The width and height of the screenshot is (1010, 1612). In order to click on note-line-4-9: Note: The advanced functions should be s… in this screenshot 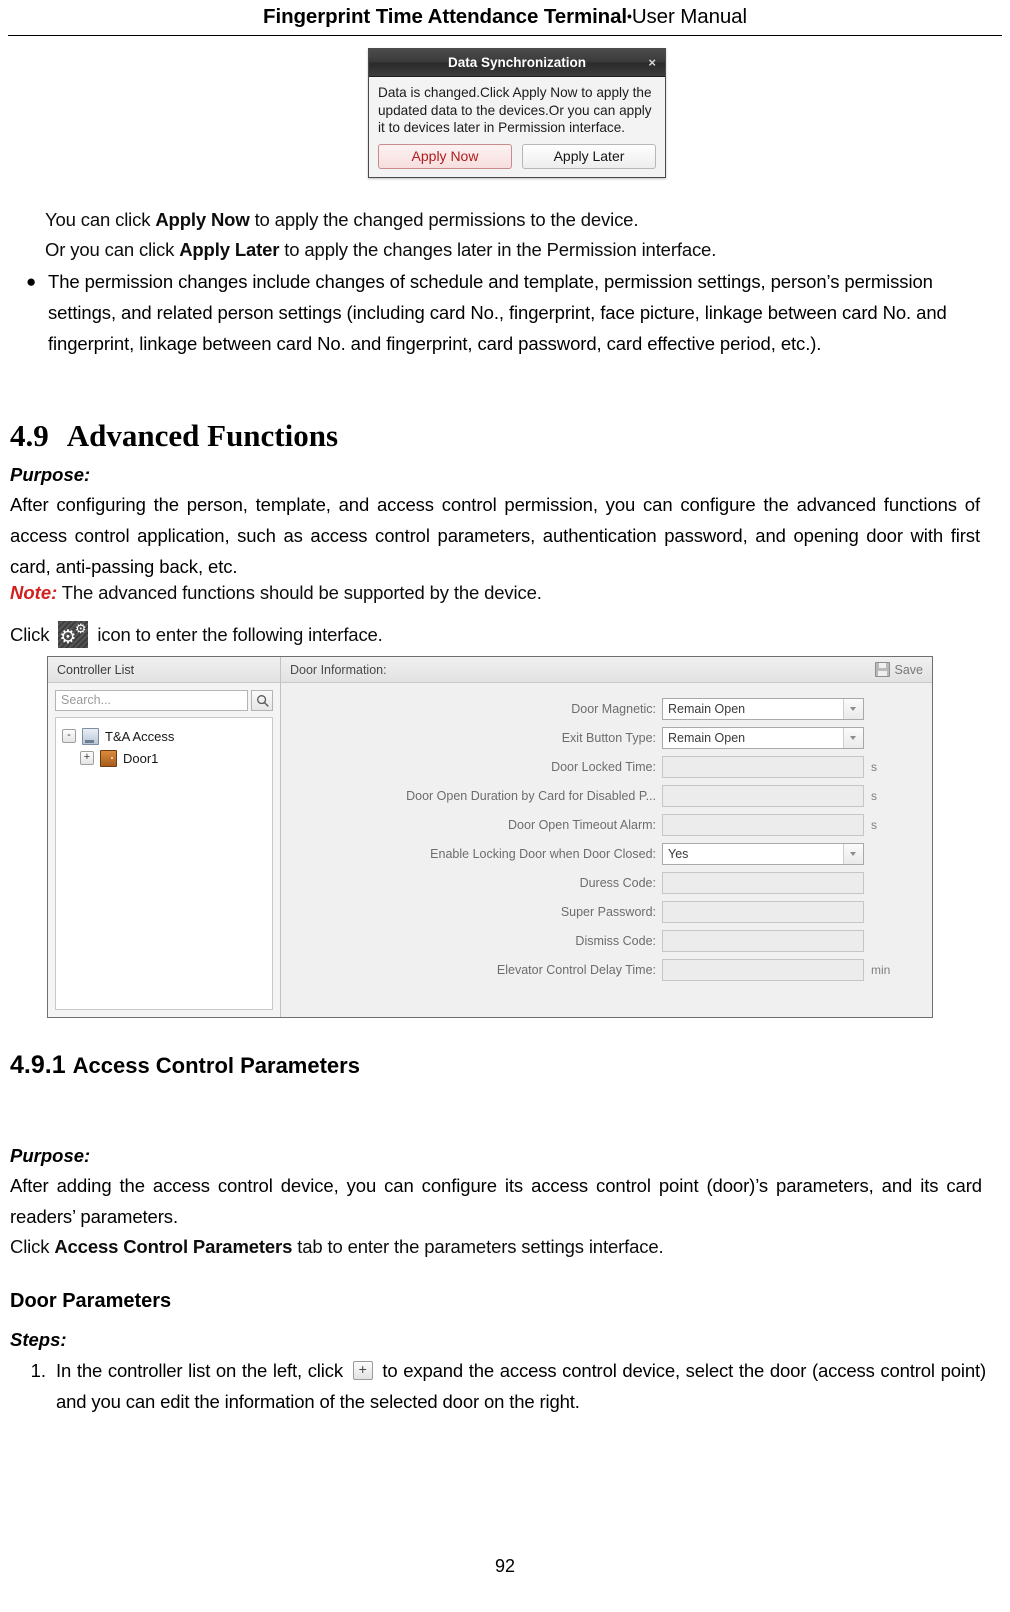, I will do `click(276, 593)`.